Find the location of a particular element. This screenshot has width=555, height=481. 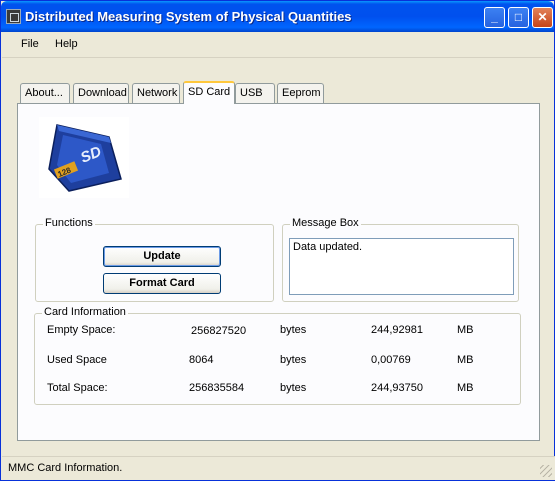

message-box-group-title: Message Box is located at coordinates (325, 223).